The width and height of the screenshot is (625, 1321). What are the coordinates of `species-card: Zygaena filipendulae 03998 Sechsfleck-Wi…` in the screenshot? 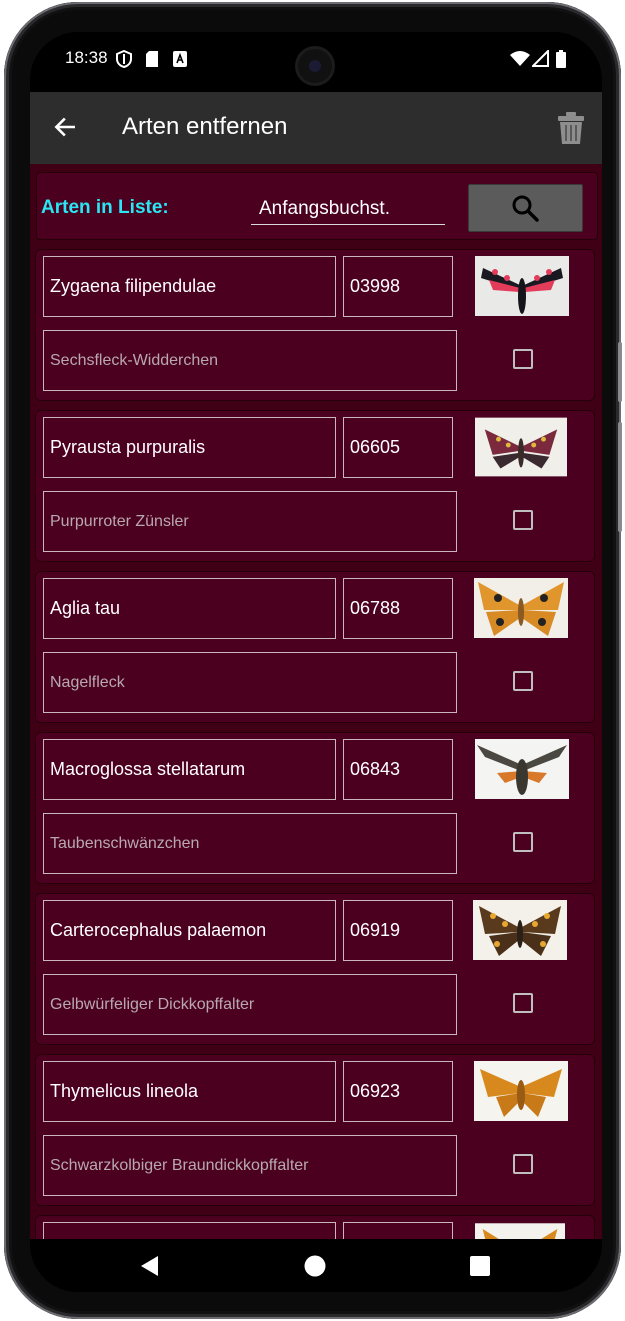 It's located at (315, 325).